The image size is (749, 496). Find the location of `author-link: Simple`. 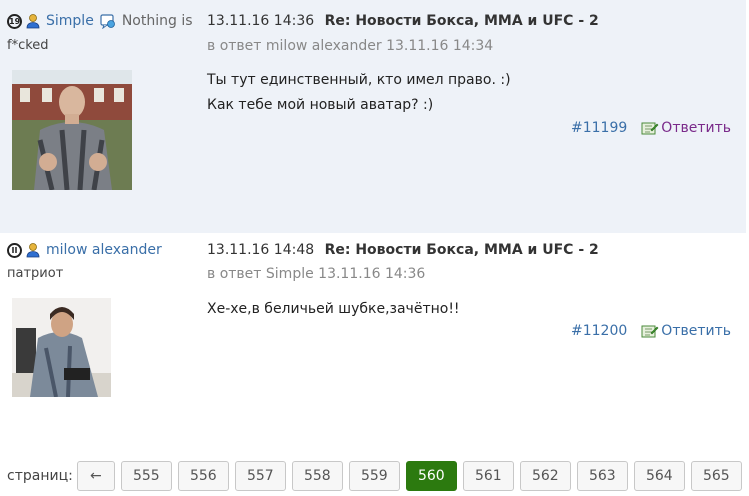

author-link: Simple is located at coordinates (70, 21).